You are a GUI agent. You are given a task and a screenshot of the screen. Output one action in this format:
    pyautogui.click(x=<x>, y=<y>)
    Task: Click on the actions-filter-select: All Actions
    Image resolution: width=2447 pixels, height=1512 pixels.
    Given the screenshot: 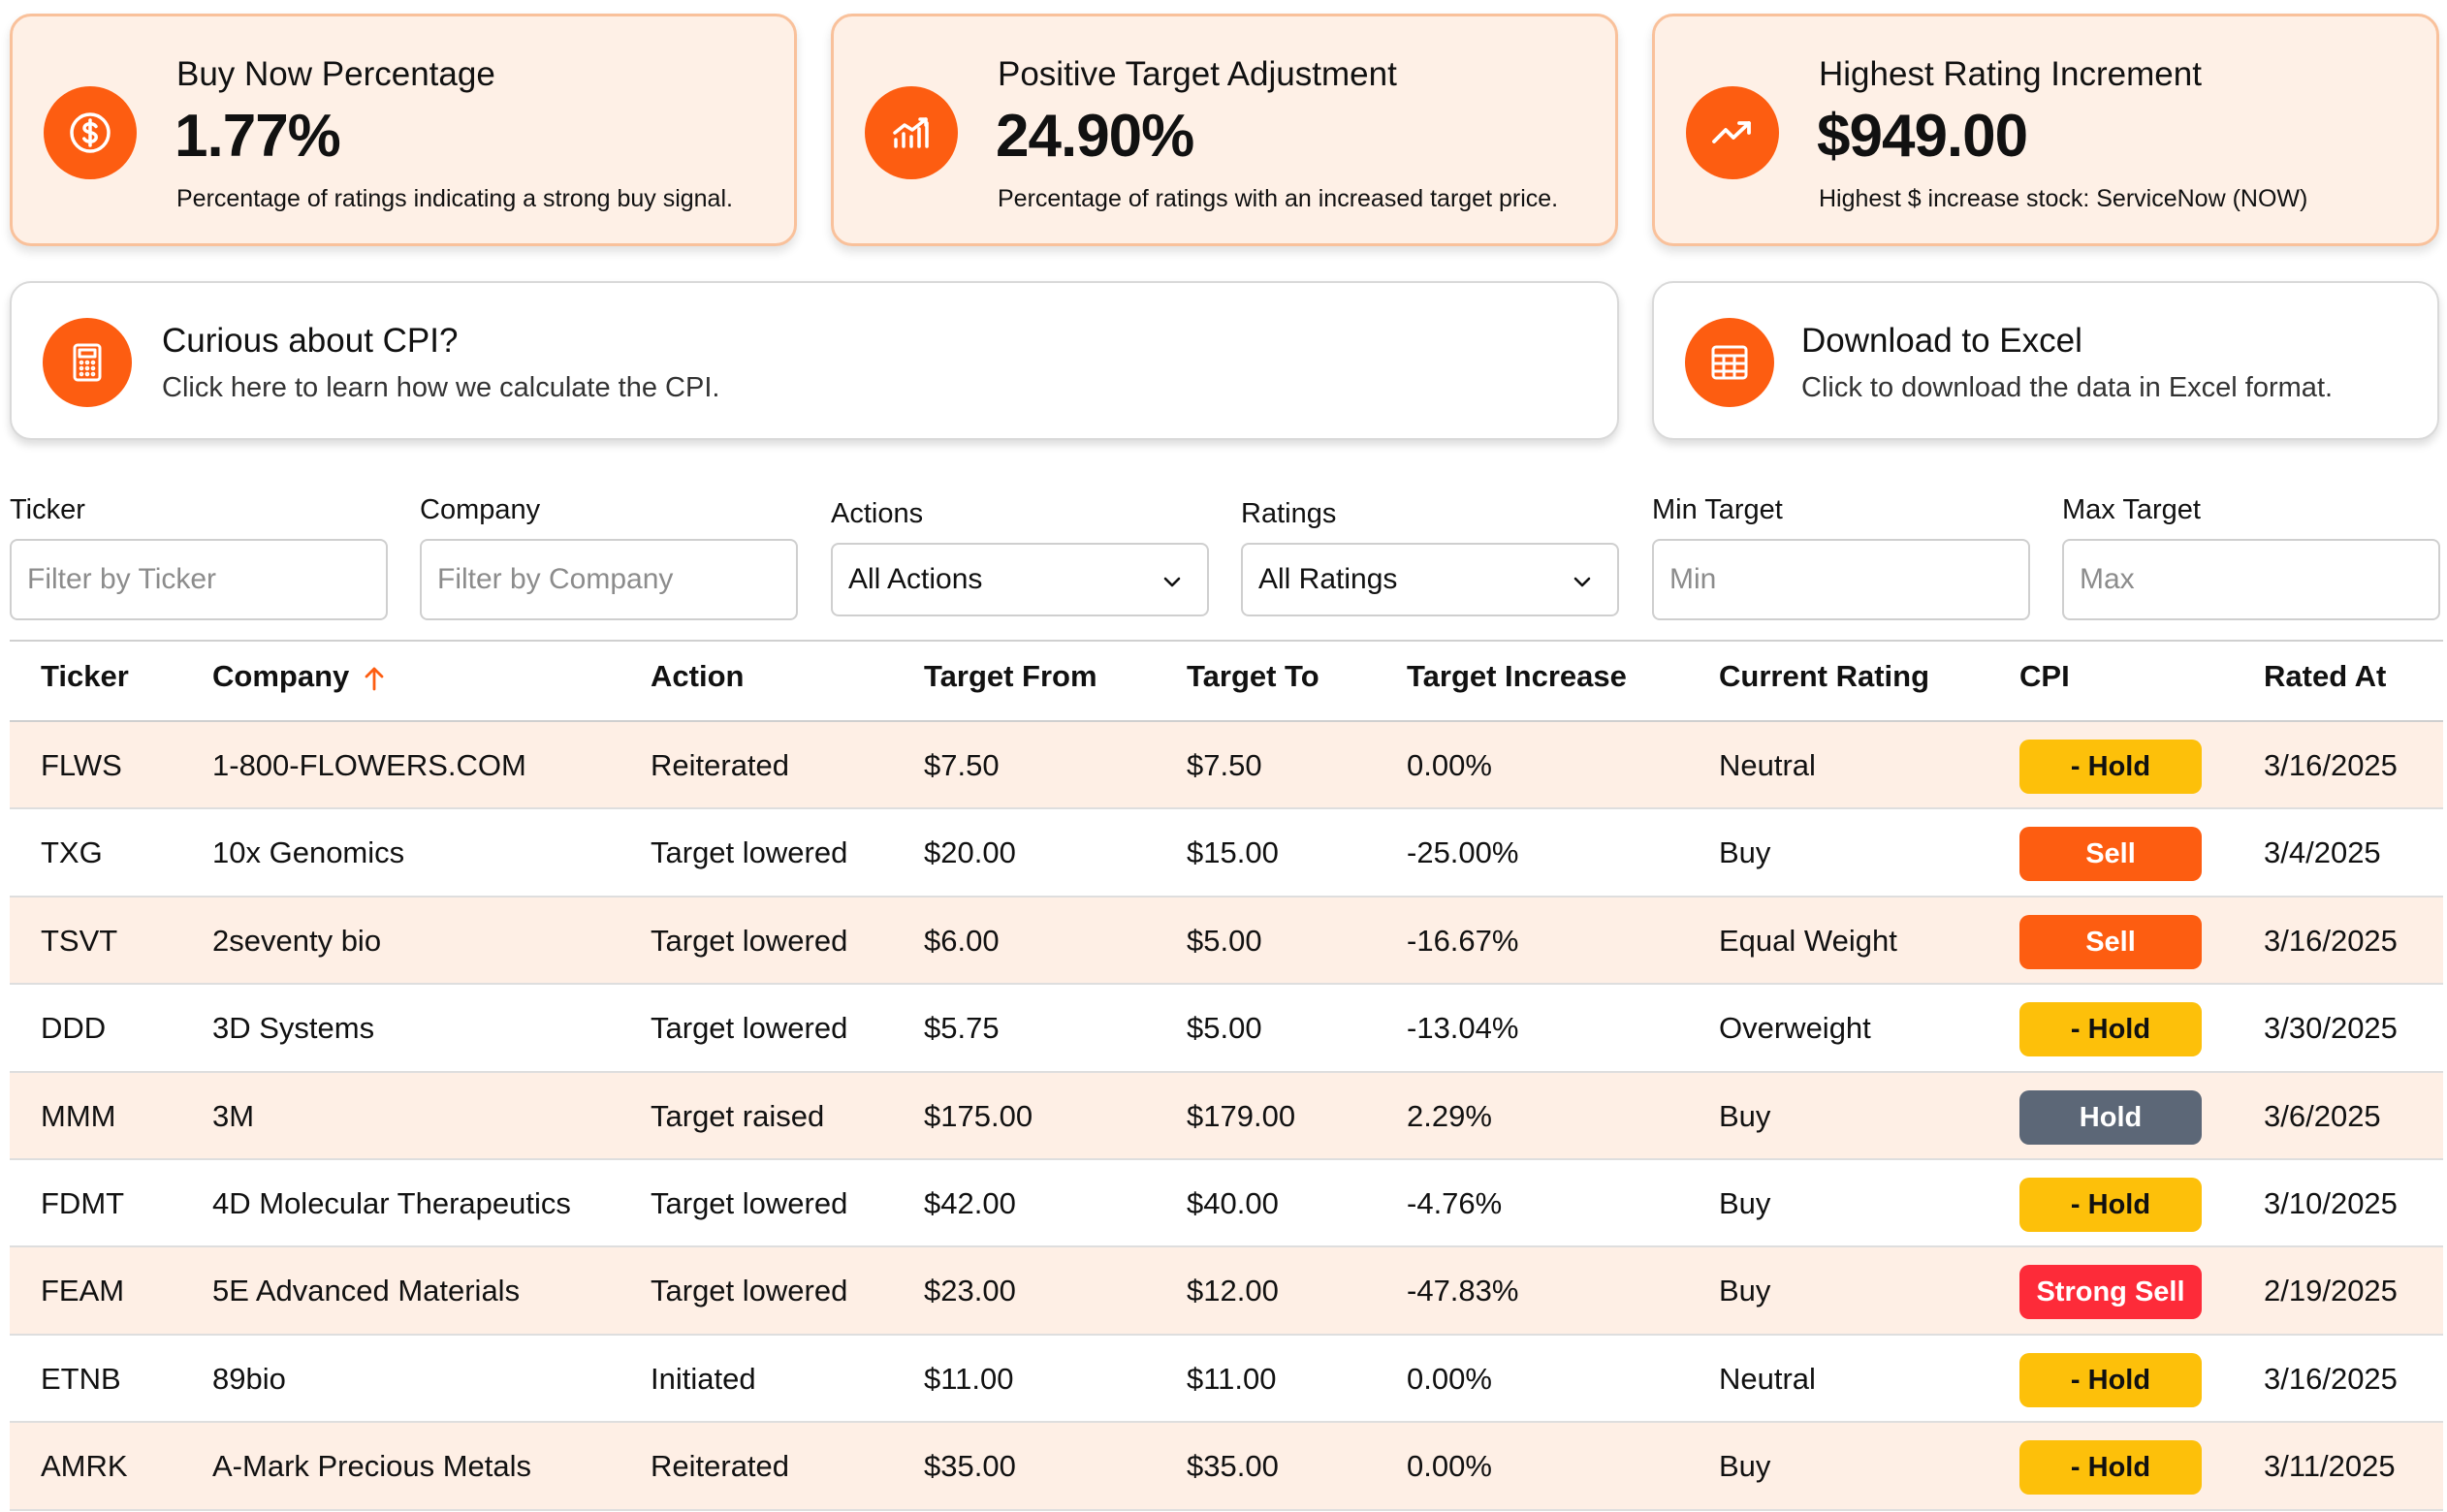 What is the action you would take?
    pyautogui.click(x=1020, y=579)
    